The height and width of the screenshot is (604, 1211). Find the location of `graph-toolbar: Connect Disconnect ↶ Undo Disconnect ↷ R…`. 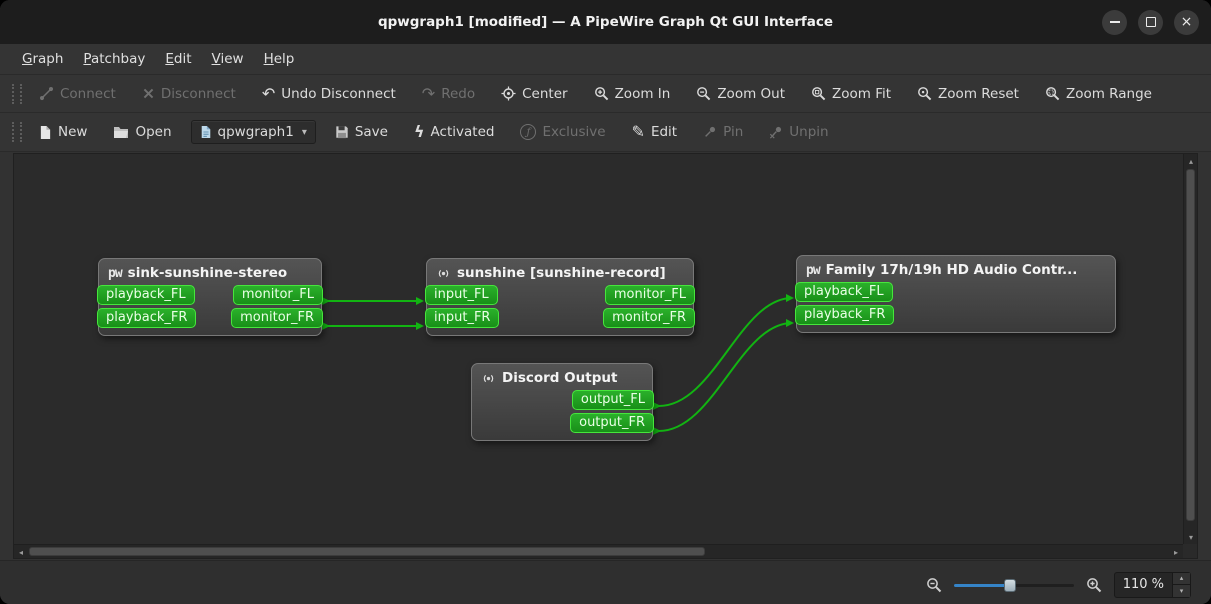

graph-toolbar: Connect Disconnect ↶ Undo Disconnect ↷ R… is located at coordinates (605, 94).